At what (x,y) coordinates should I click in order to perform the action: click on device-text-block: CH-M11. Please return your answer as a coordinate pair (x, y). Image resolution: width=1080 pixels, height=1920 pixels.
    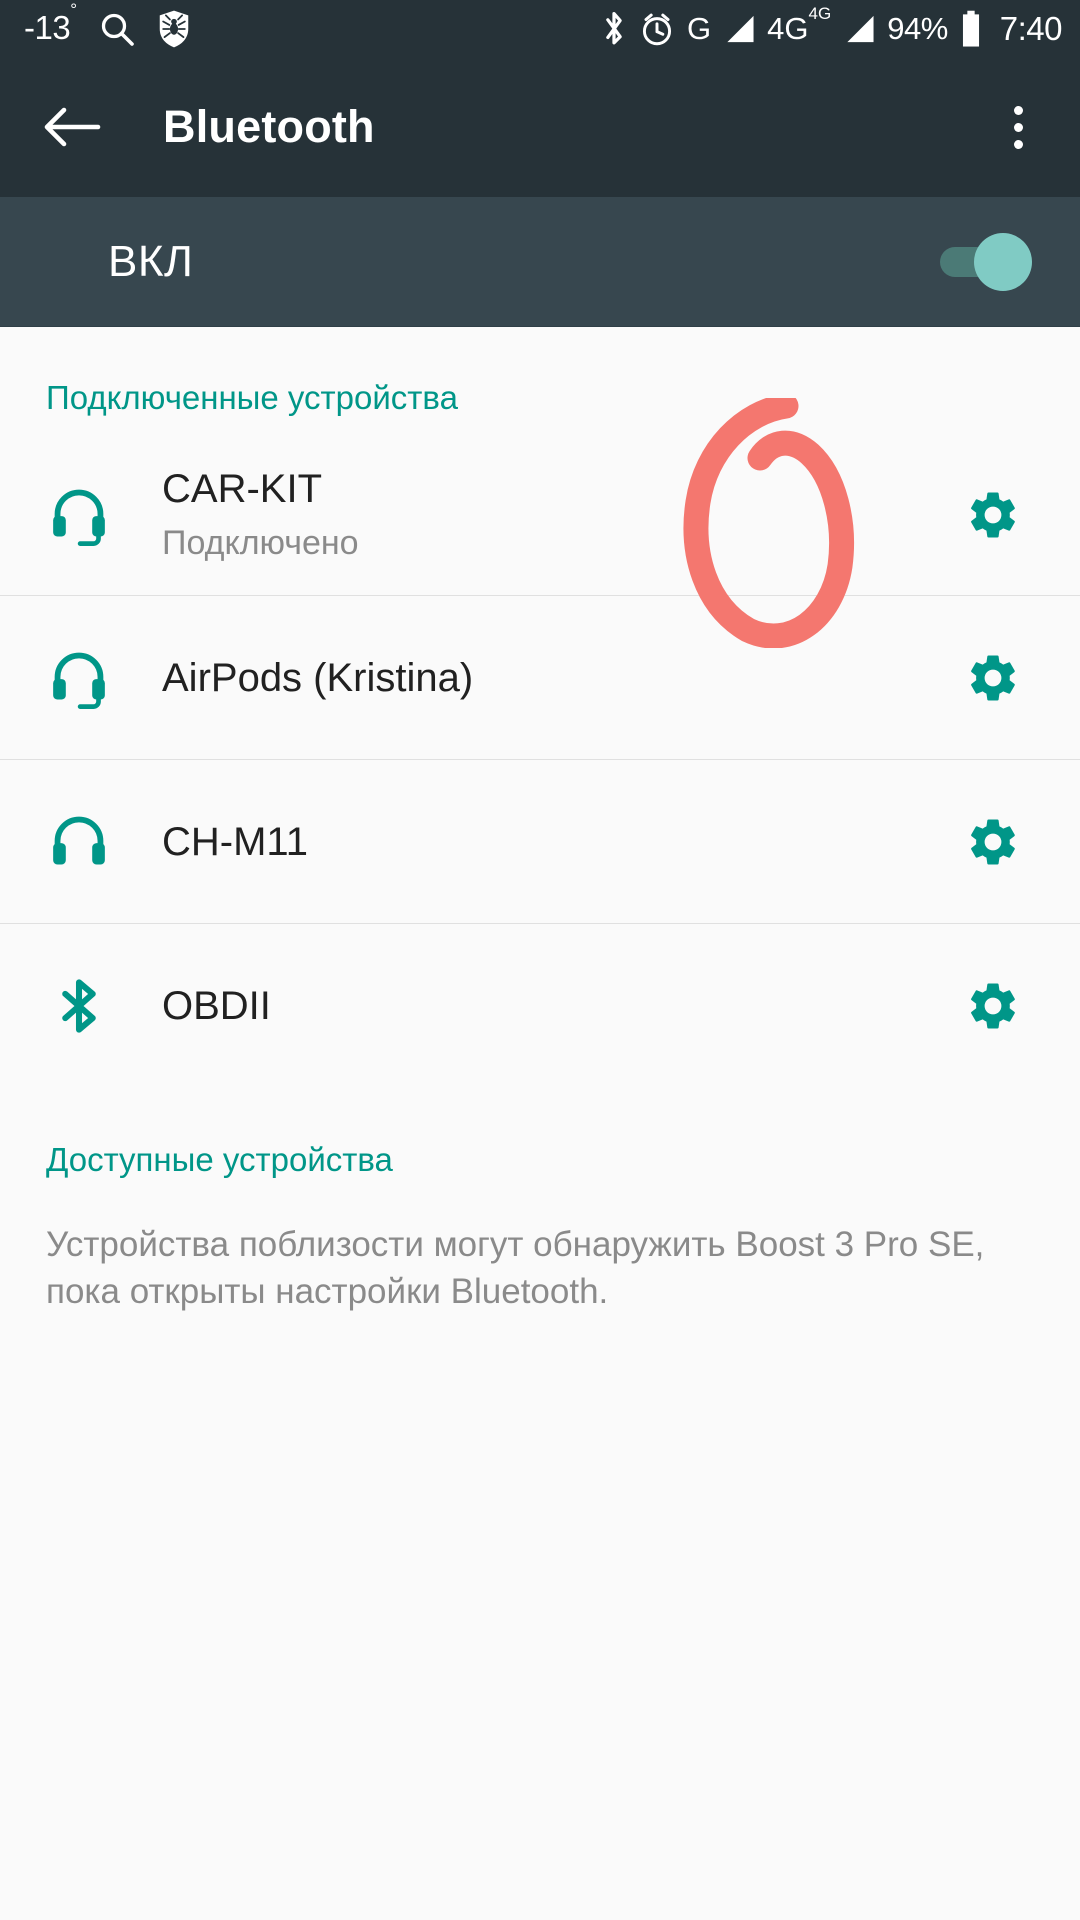
    Looking at the image, I should click on (235, 842).